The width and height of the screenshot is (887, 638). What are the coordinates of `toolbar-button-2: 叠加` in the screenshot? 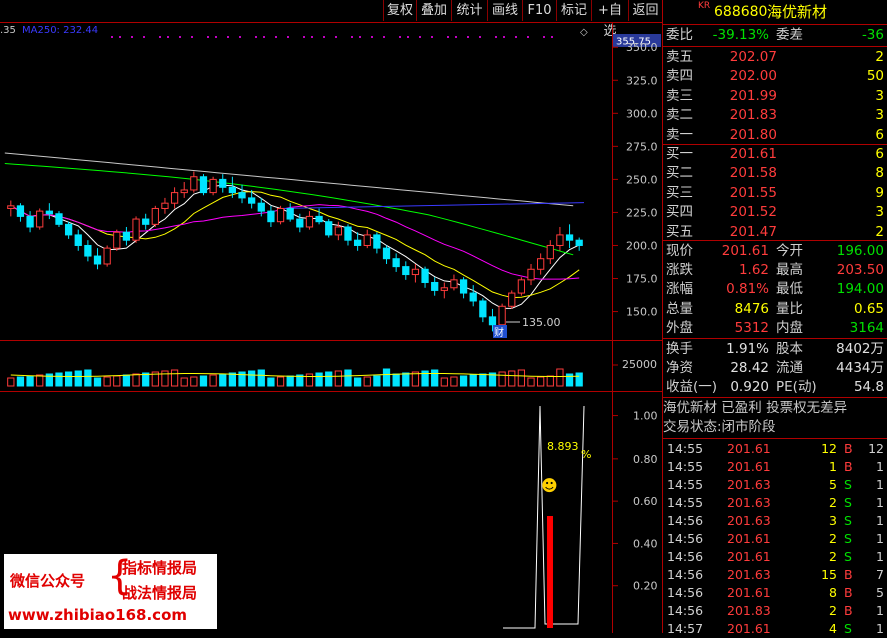 It's located at (433, 10).